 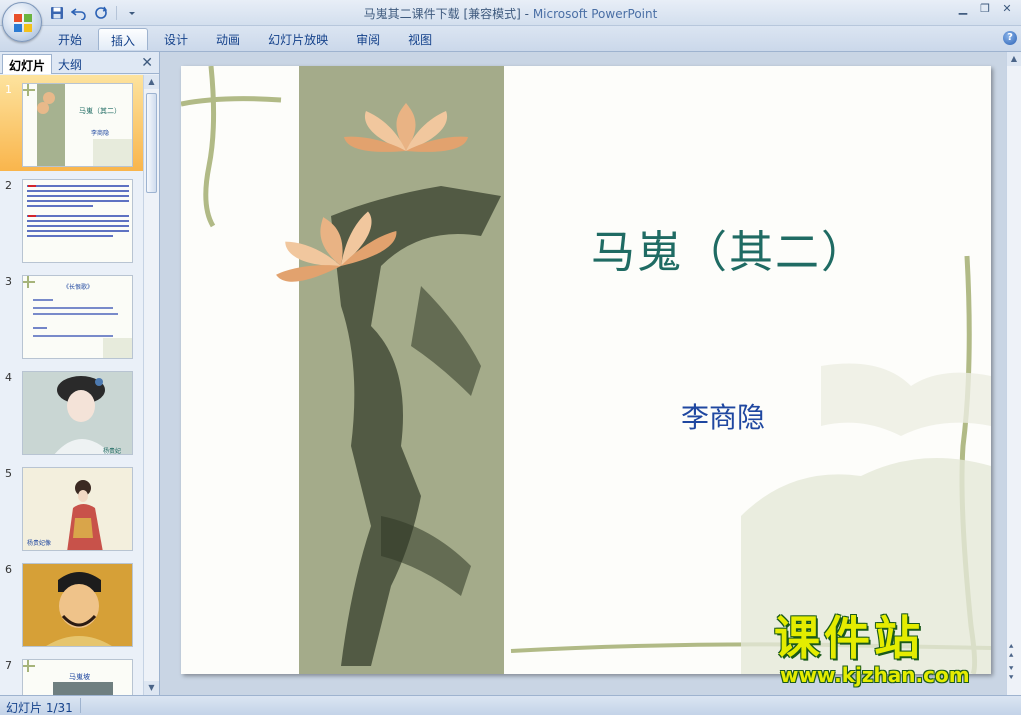 What do you see at coordinates (151, 688) in the screenshot?
I see `scroll-down-icon: ▼` at bounding box center [151, 688].